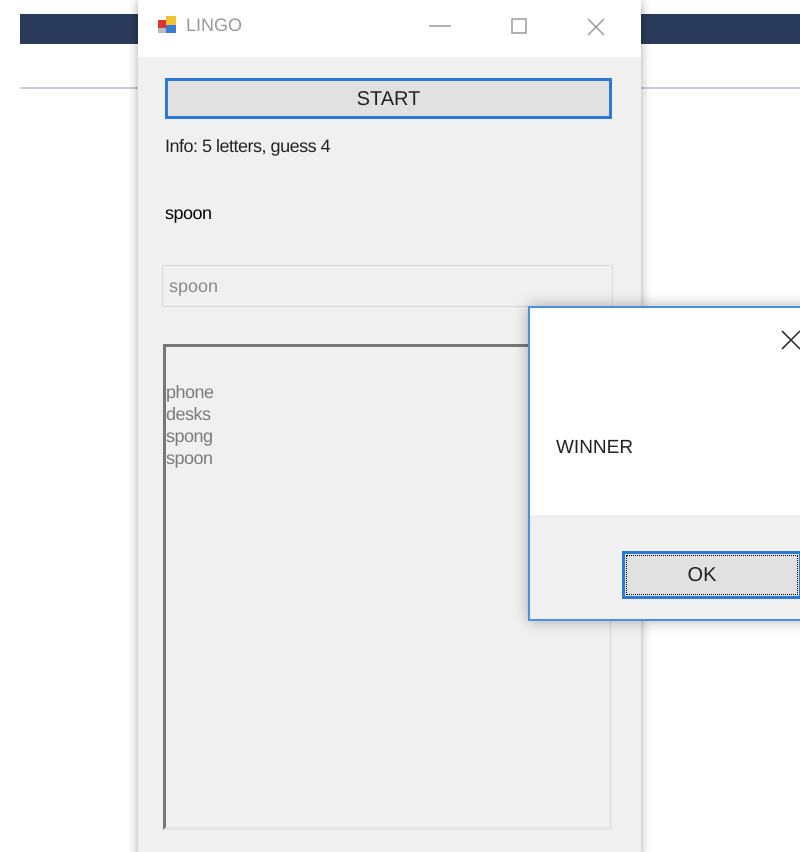 This screenshot has height=852, width=800. I want to click on app-icon, so click(168, 25).